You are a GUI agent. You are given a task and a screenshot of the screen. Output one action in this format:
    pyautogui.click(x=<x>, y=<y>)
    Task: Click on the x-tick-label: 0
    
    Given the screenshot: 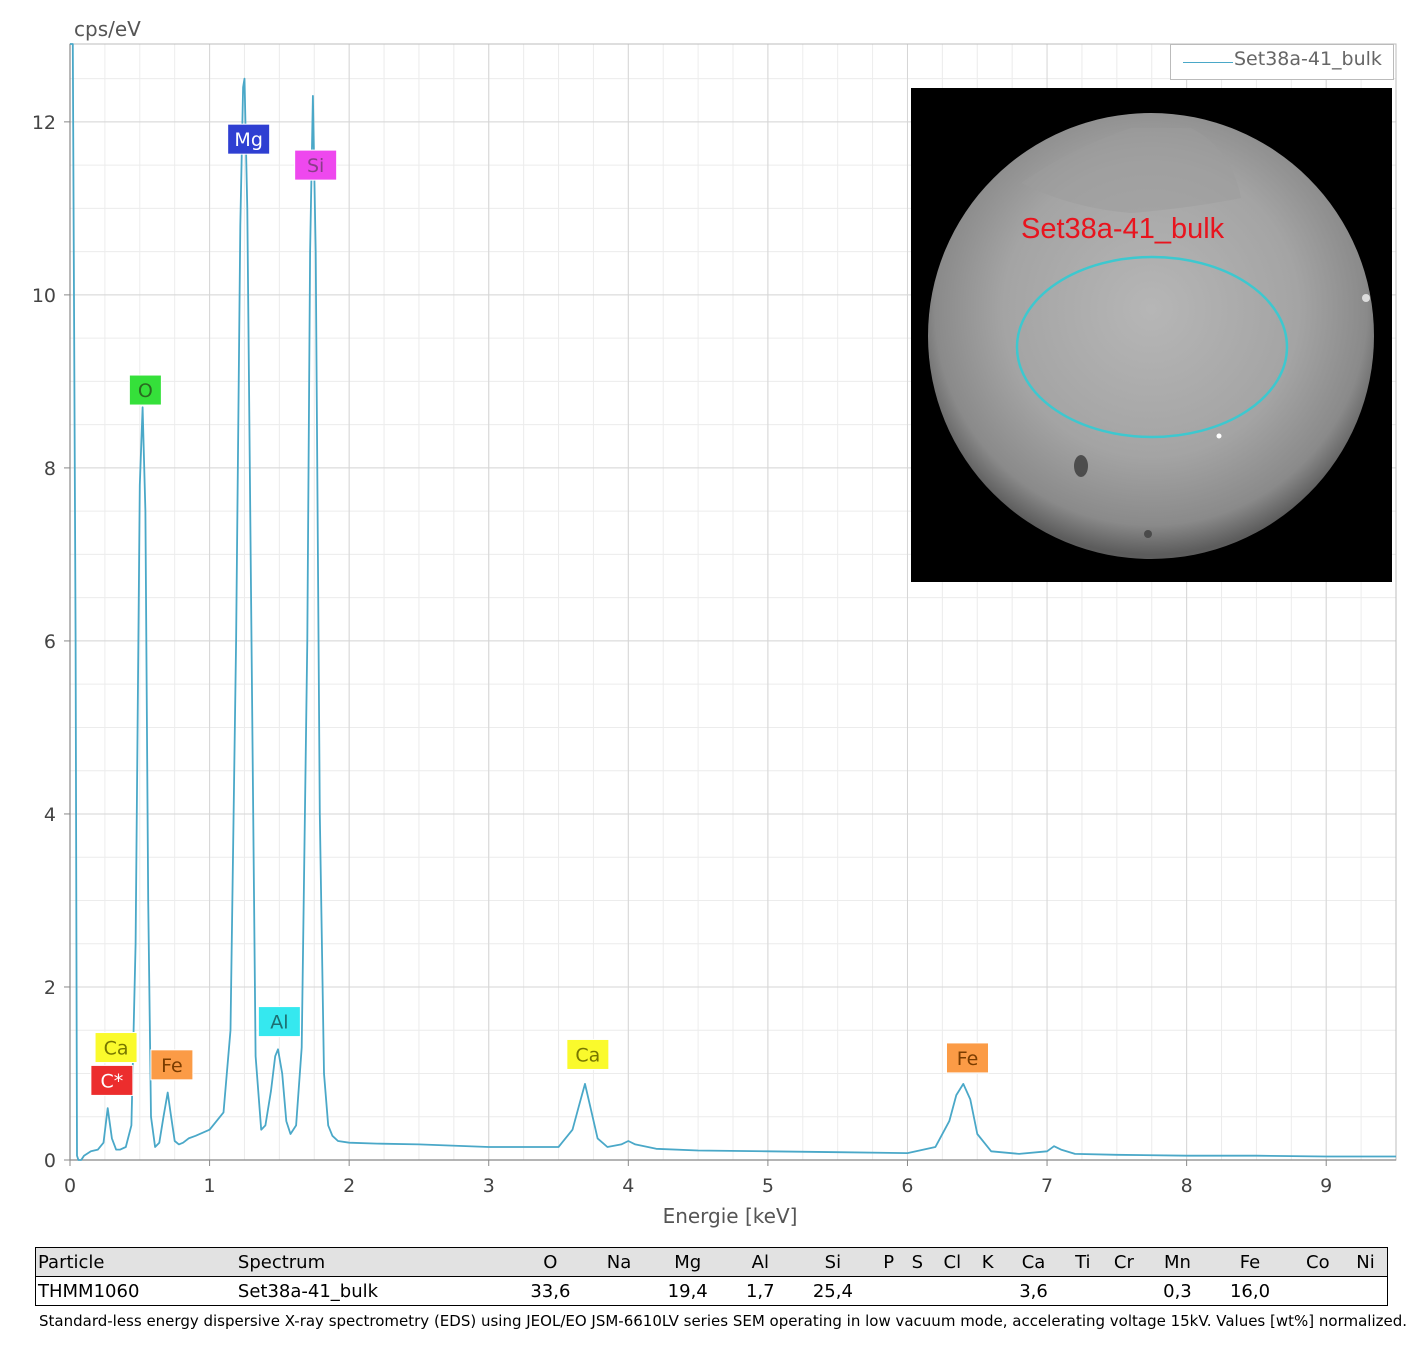 What is the action you would take?
    pyautogui.click(x=70, y=1186)
    